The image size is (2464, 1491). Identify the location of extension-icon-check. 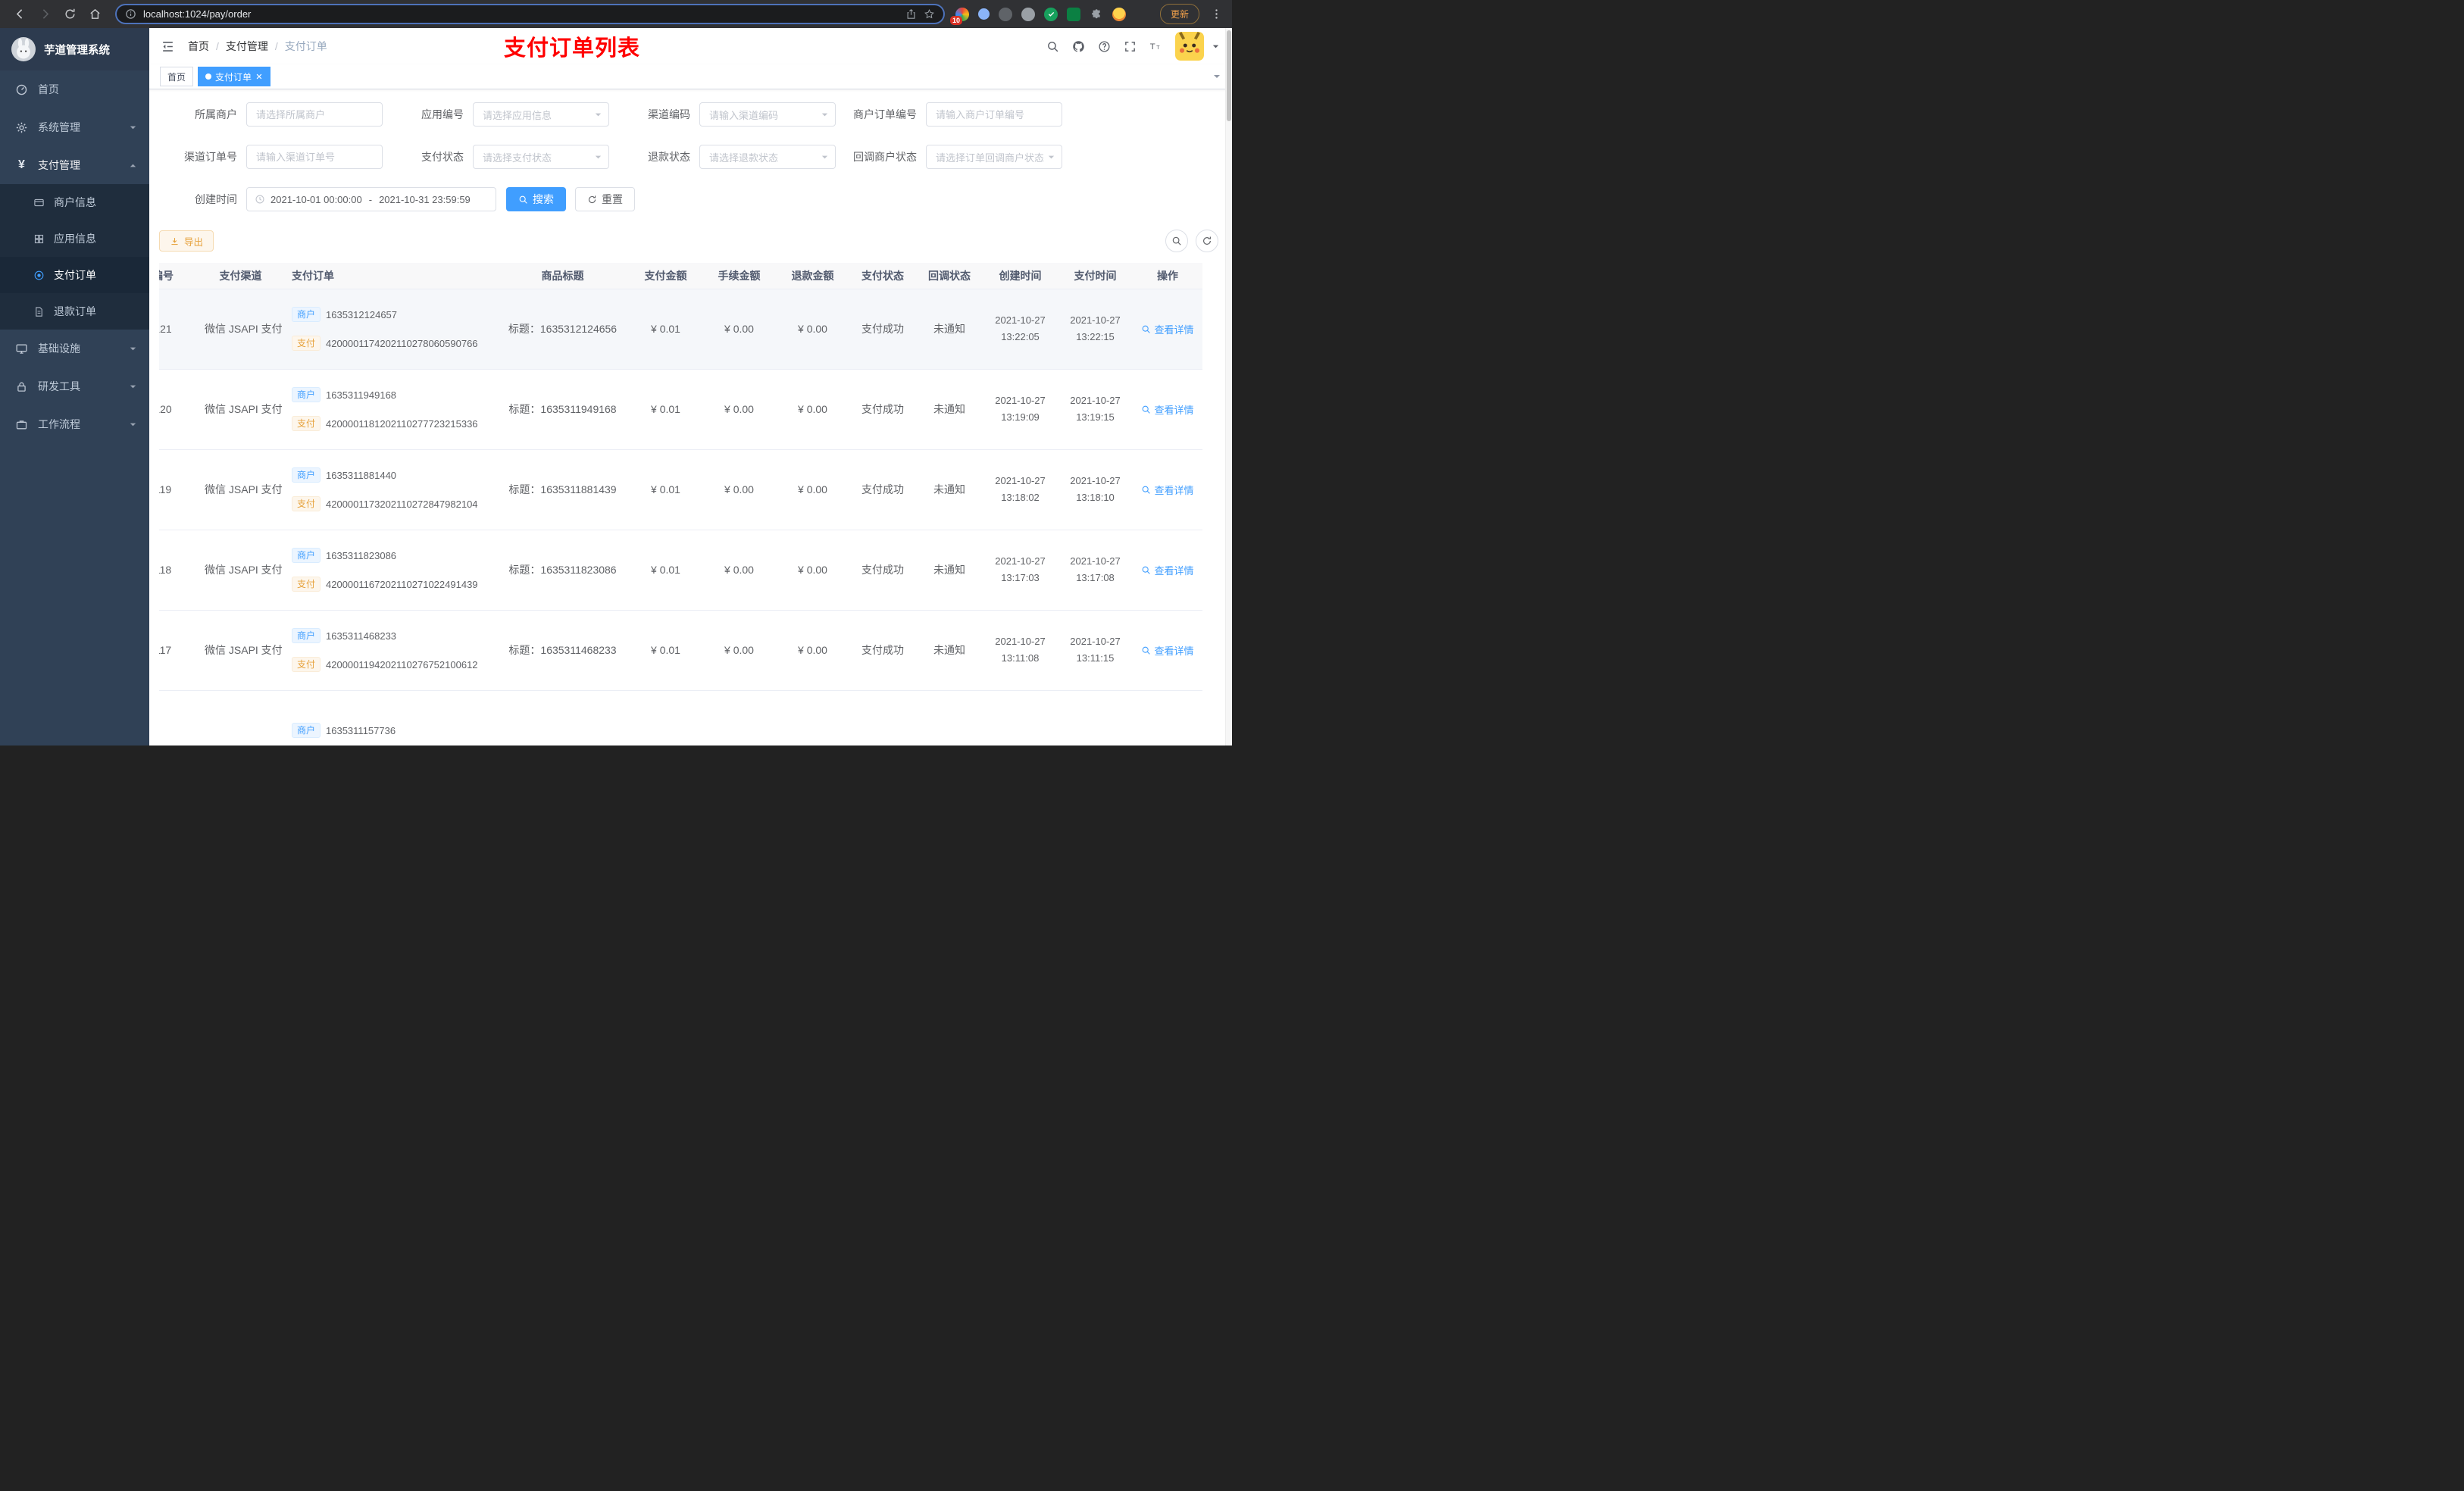
(1051, 14).